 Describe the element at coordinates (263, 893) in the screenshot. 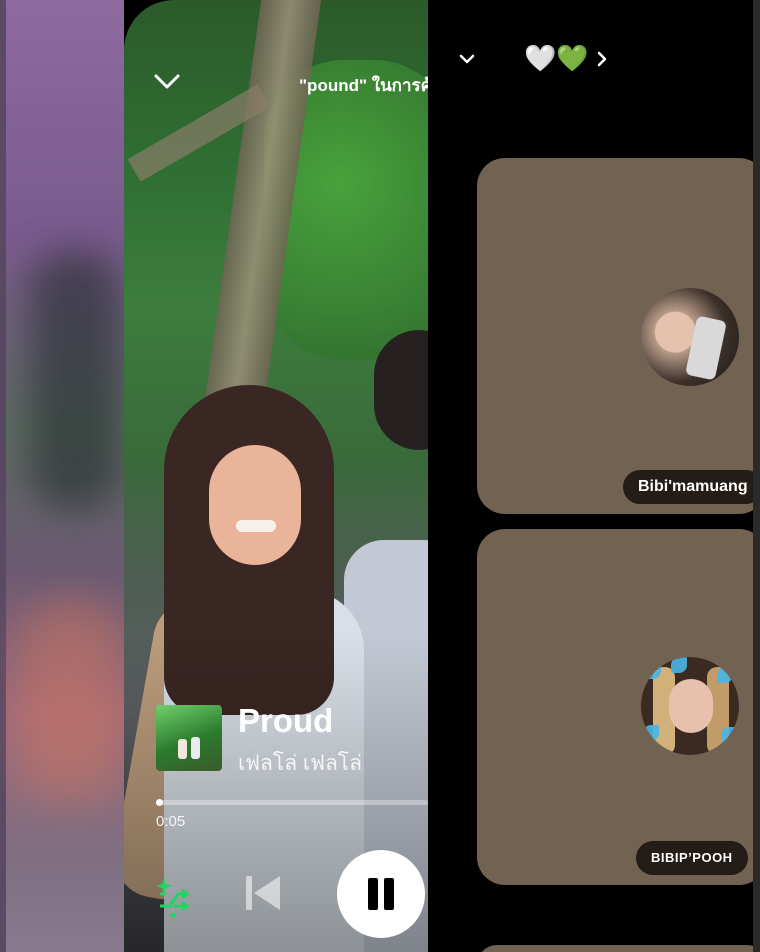

I see `previous-icon` at that location.